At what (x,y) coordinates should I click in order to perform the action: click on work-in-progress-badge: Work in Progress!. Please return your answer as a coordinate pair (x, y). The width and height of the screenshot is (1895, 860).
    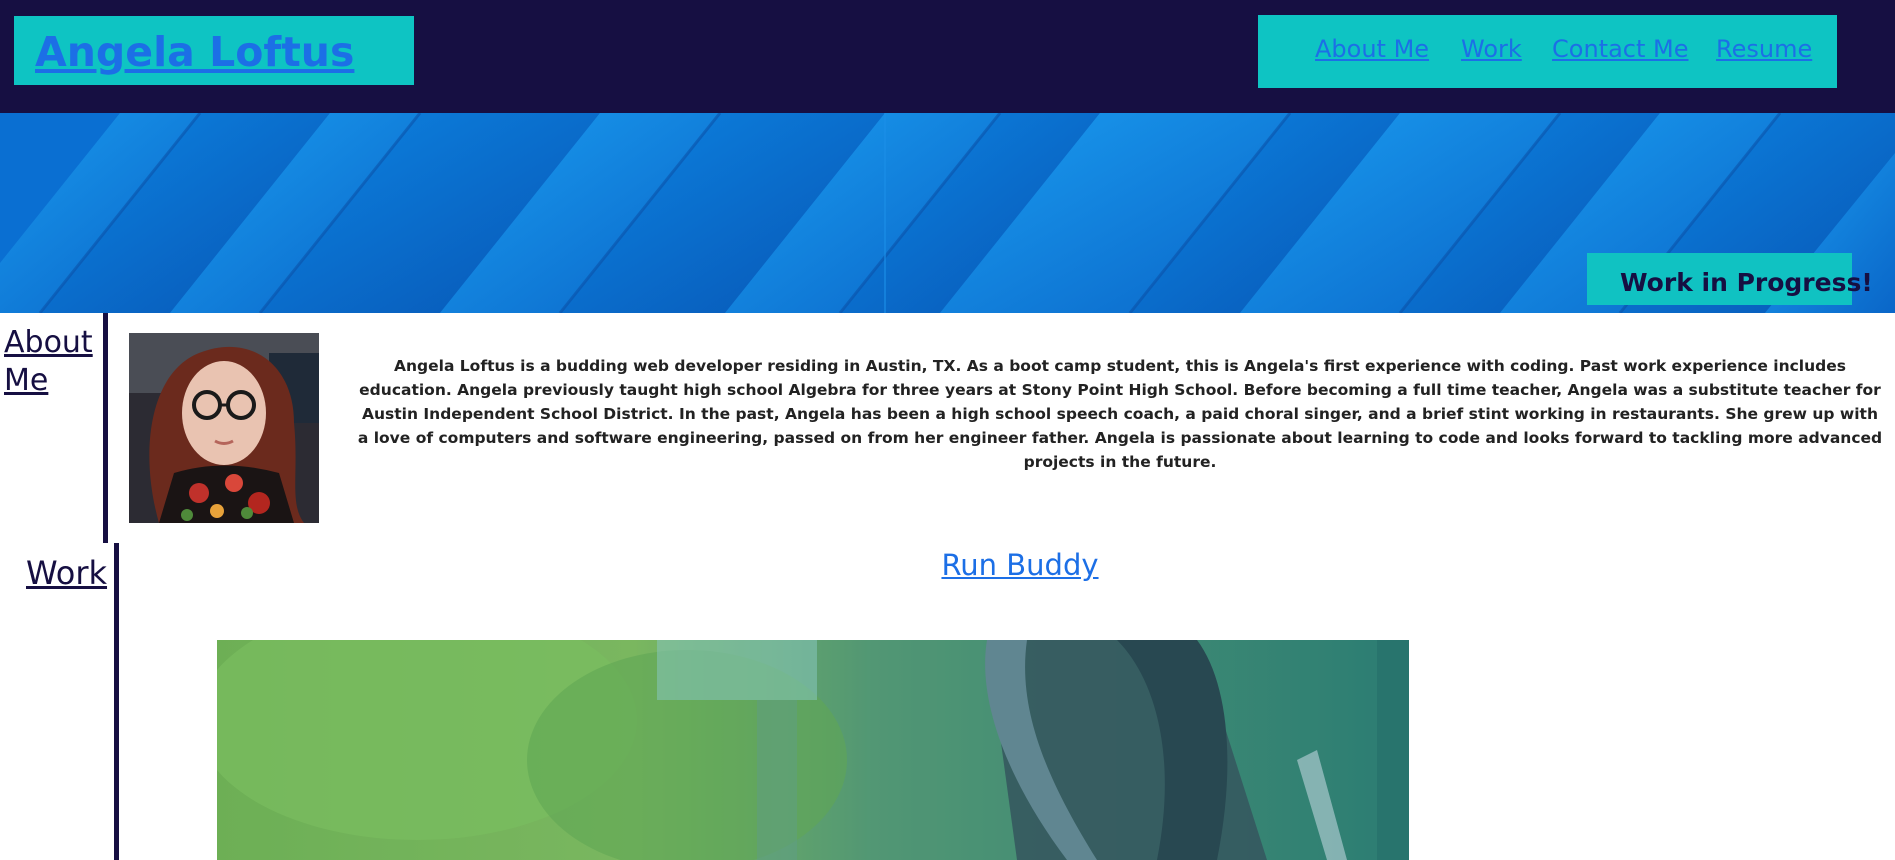
    Looking at the image, I should click on (1730, 279).